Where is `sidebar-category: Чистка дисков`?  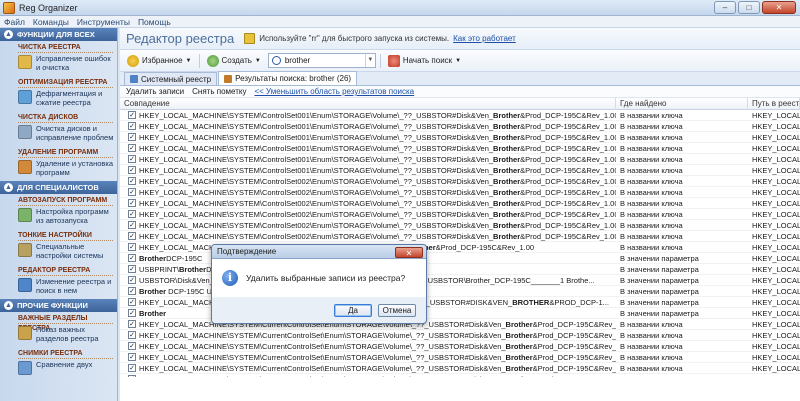 sidebar-category: Чистка дисков is located at coordinates (65, 118).